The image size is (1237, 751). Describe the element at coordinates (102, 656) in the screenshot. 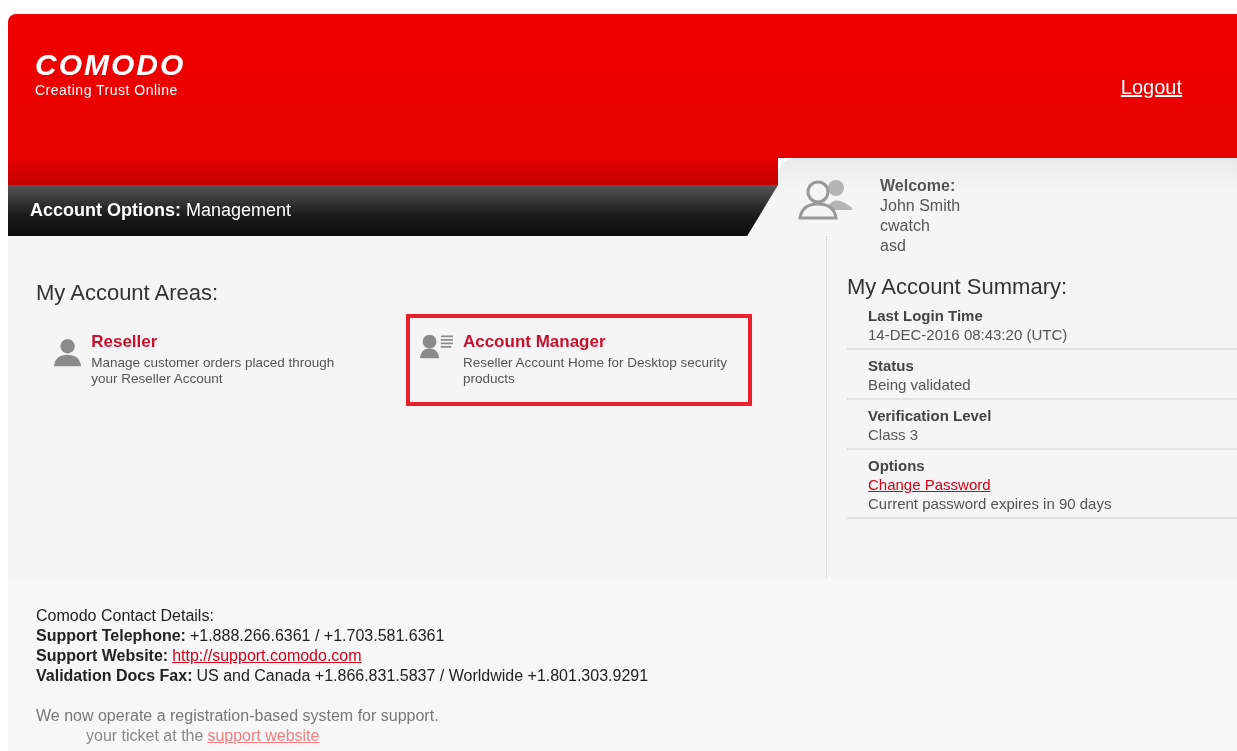

I see `contact-label: Support Website:` at that location.